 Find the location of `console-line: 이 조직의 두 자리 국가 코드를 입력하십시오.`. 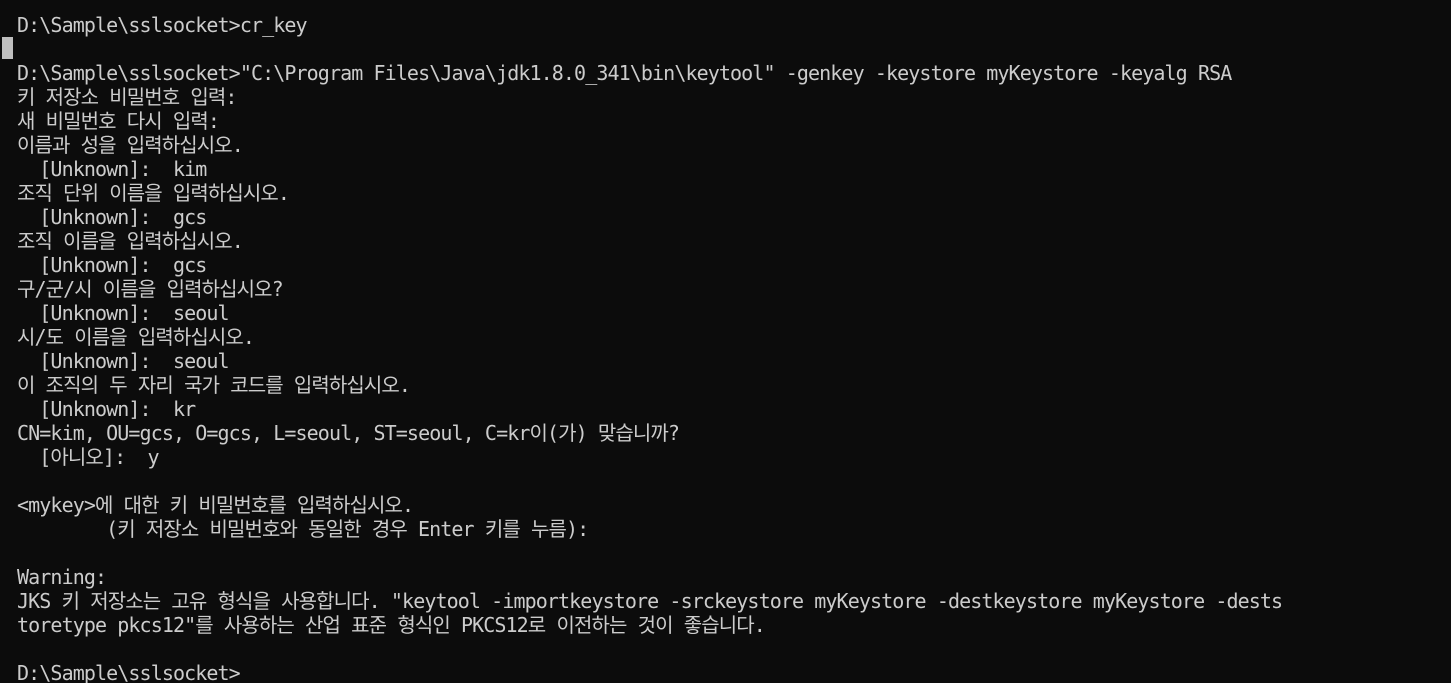

console-line: 이 조직의 두 자리 국가 코드를 입력하십시오. is located at coordinates (214, 385).